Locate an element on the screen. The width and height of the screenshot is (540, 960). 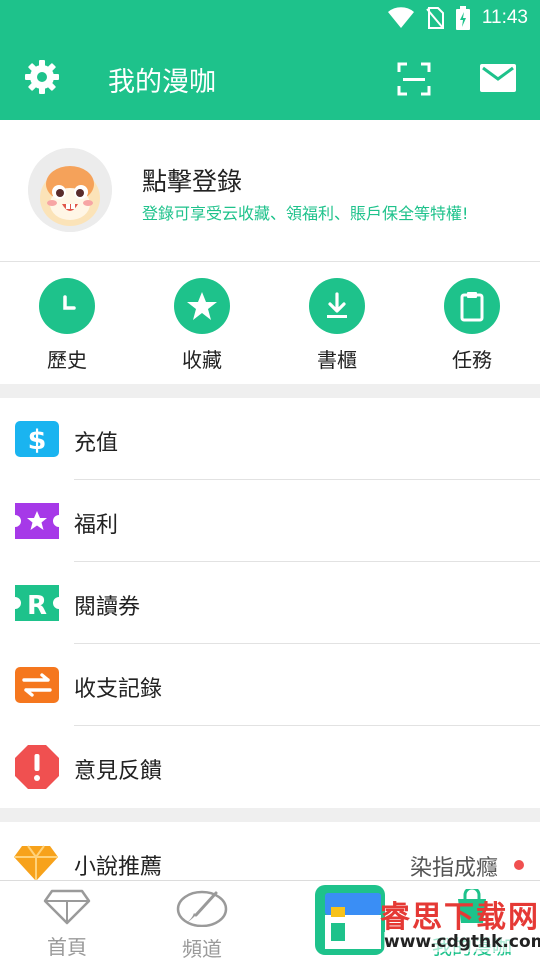
novel-recommend-row: 小說推薦 染指成癮 is located at coordinates (270, 852).